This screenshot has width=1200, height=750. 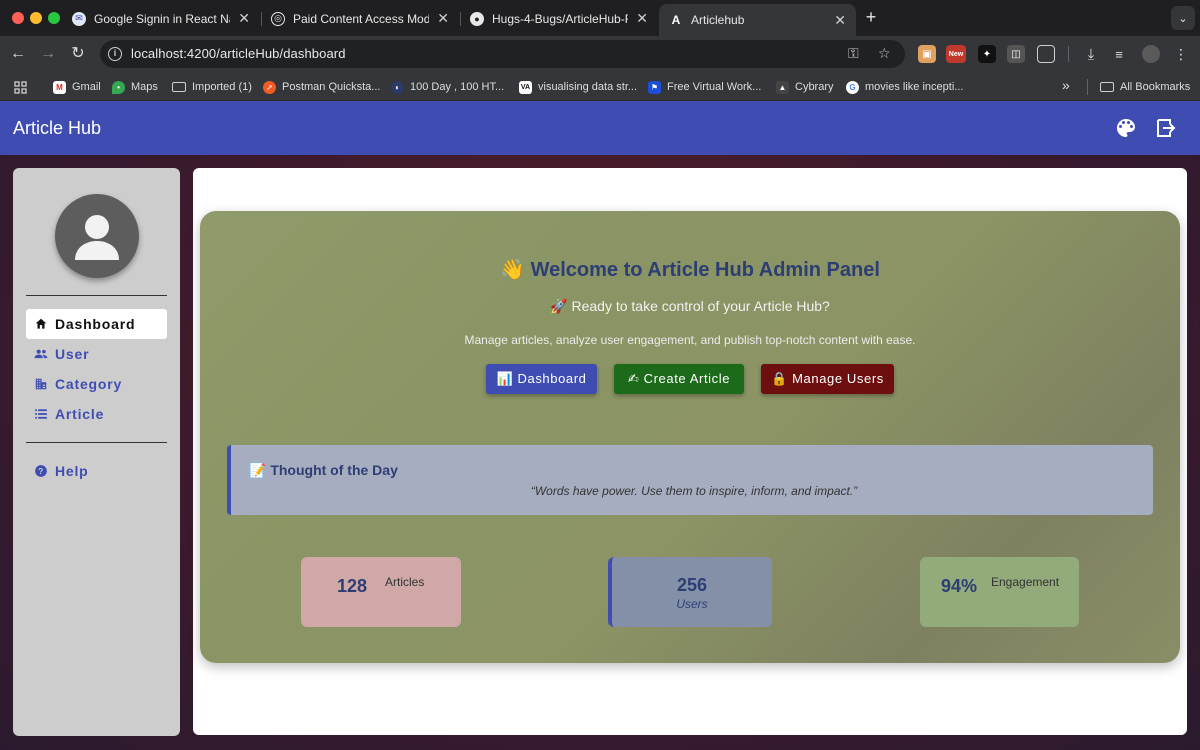 What do you see at coordinates (477, 18) in the screenshot?
I see `github-favicon-icon: ●` at bounding box center [477, 18].